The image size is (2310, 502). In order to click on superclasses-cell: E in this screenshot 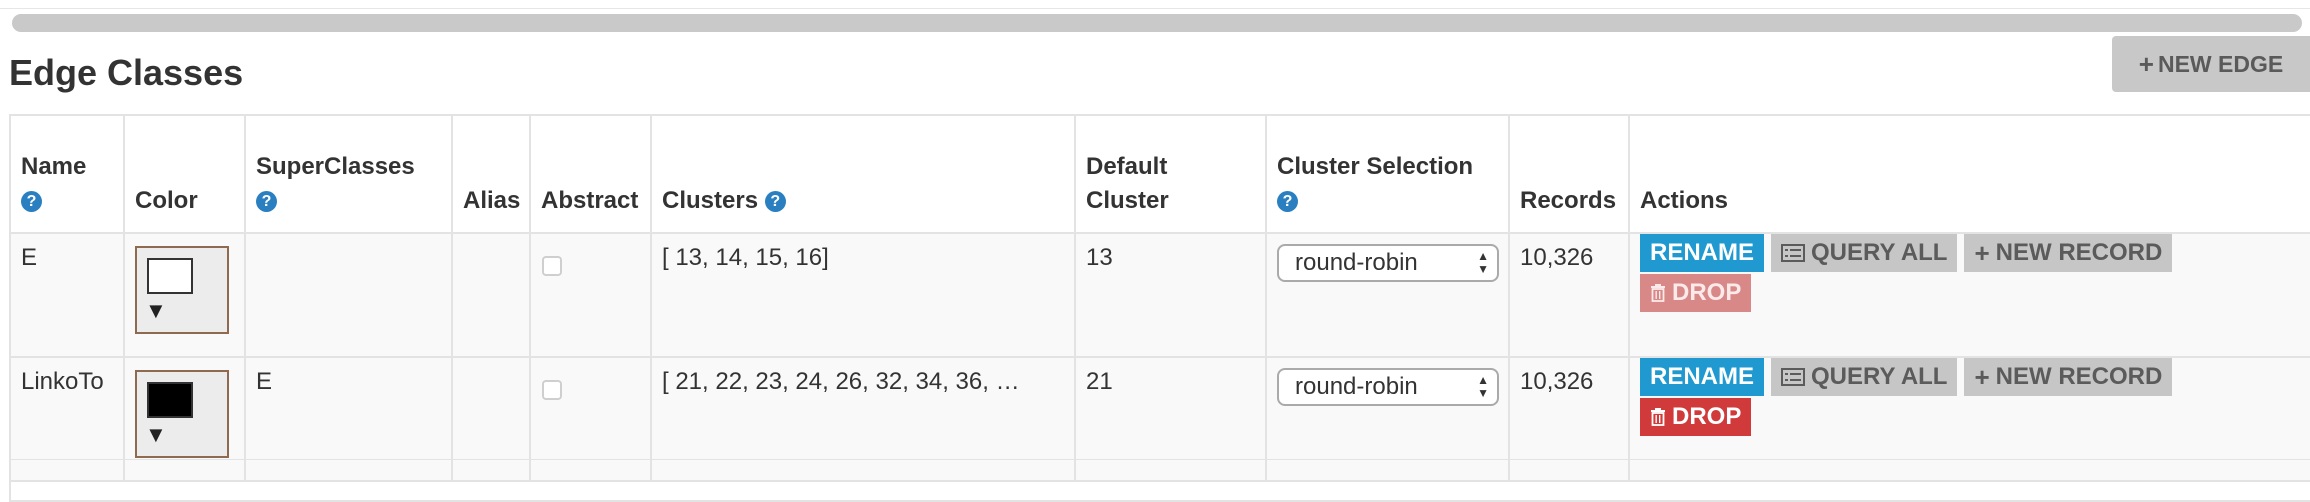, I will do `click(348, 419)`.